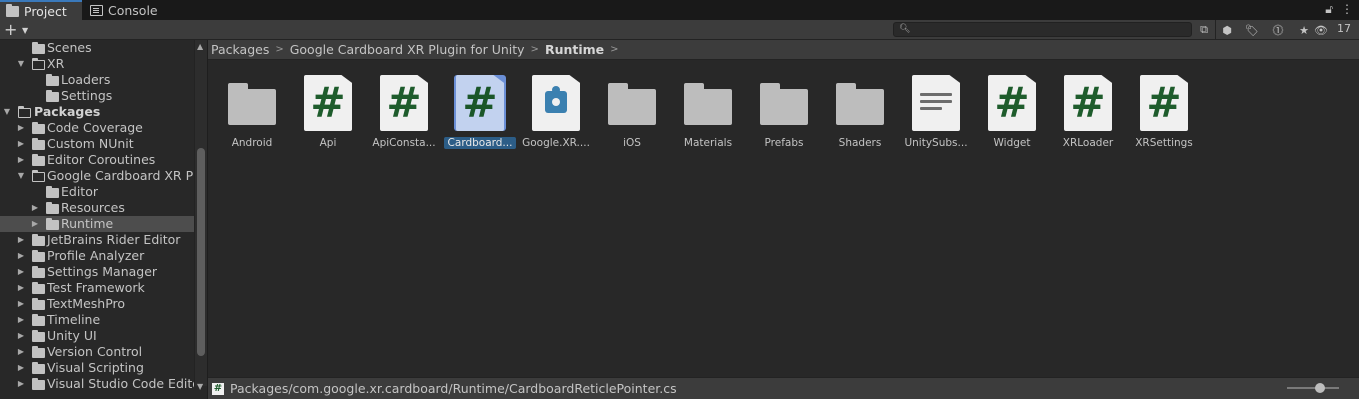  What do you see at coordinates (1347, 9) in the screenshot?
I see `more-options-icon: ⋮` at bounding box center [1347, 9].